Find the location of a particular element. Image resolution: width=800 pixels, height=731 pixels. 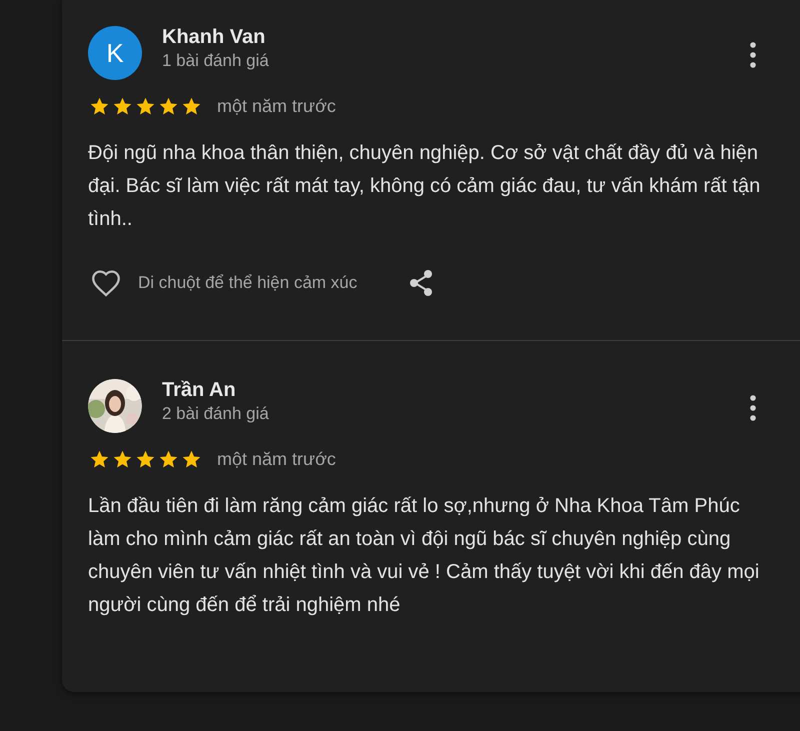

review-count: 1 bài đánh giá is located at coordinates (216, 61).